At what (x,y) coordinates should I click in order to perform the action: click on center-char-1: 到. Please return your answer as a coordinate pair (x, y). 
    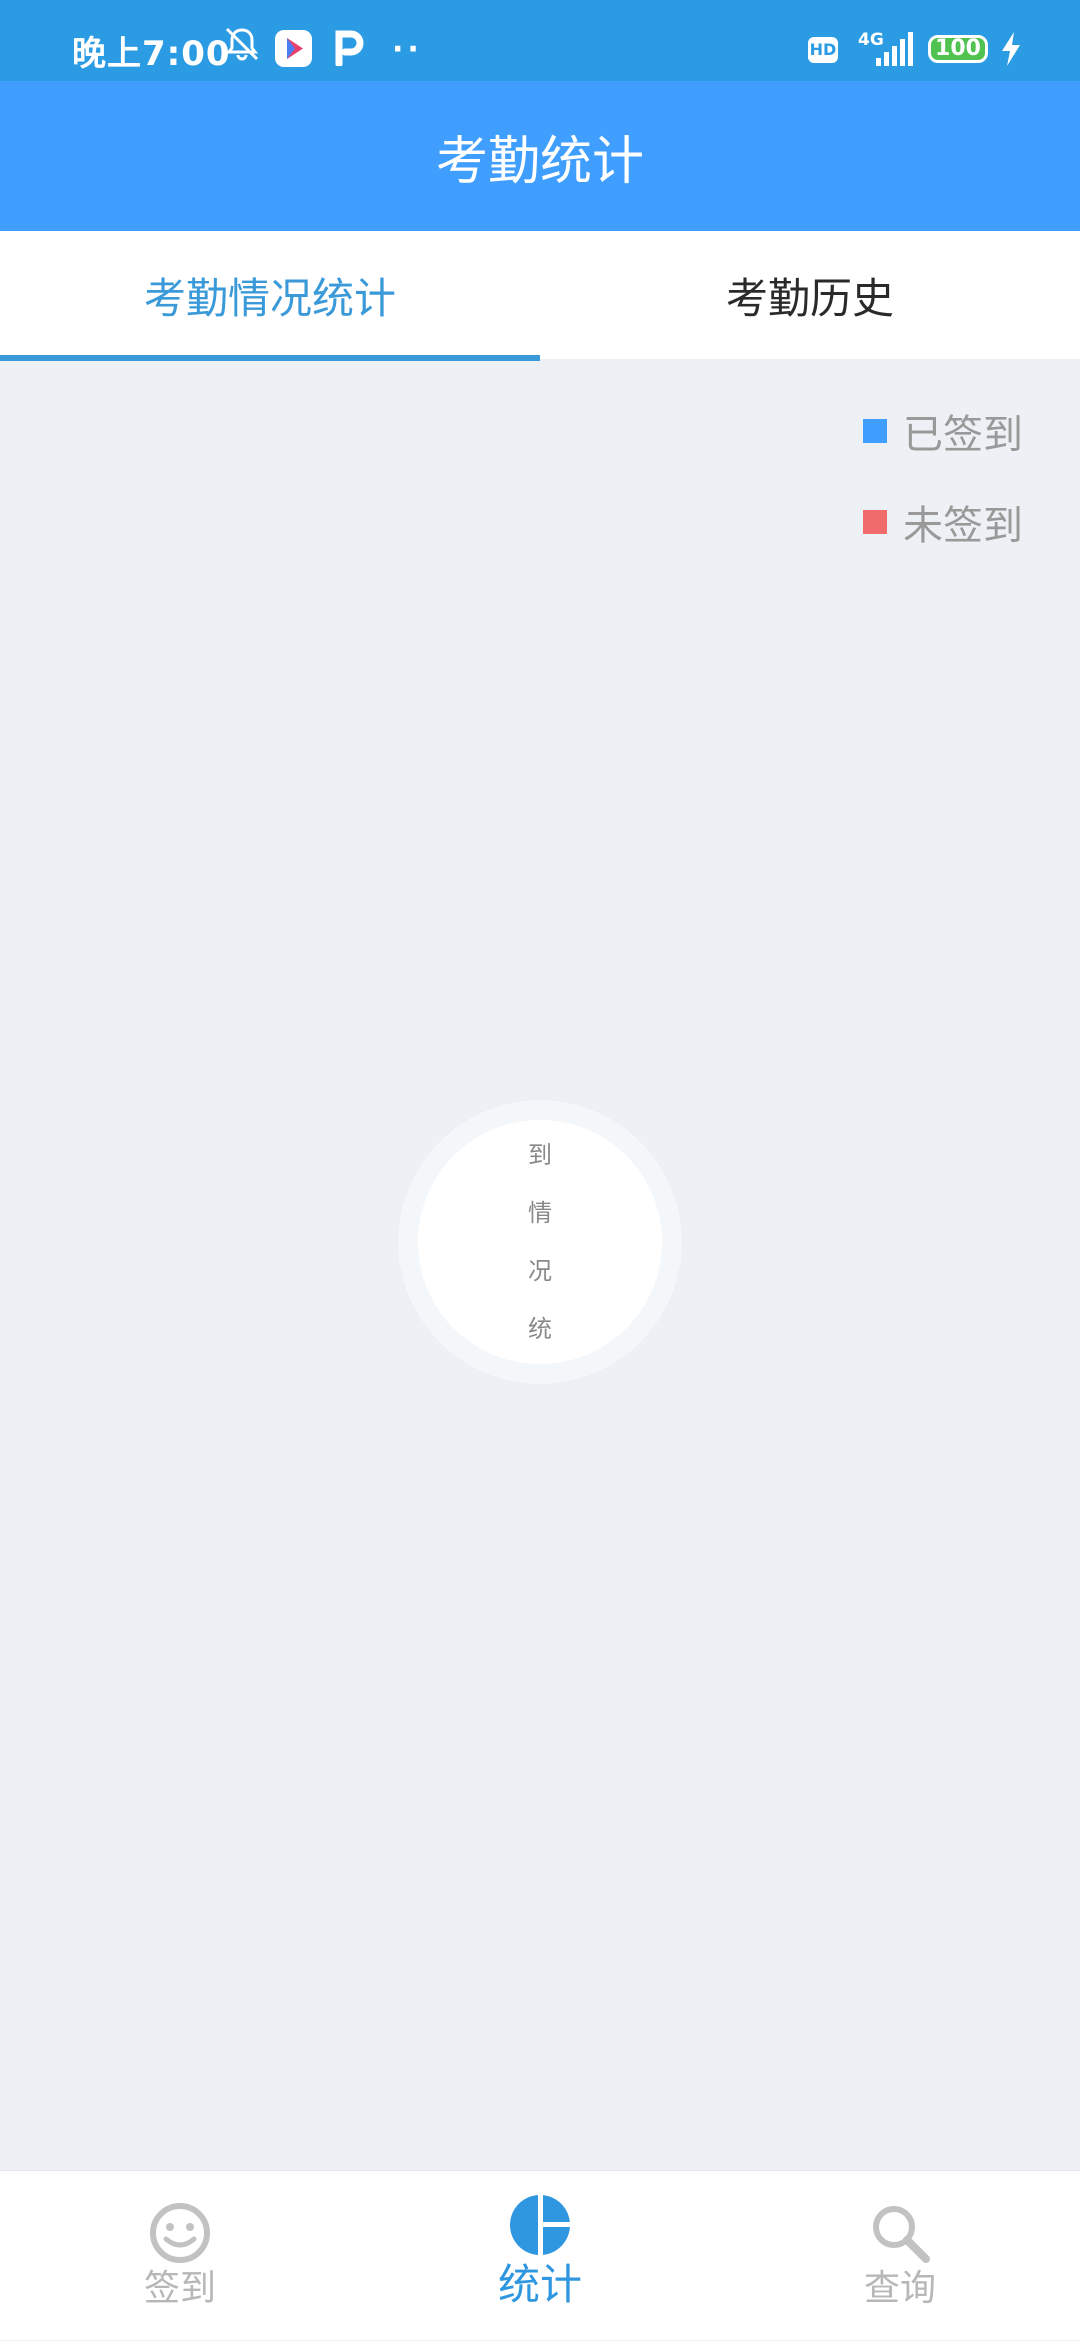
    Looking at the image, I should click on (540, 1155).